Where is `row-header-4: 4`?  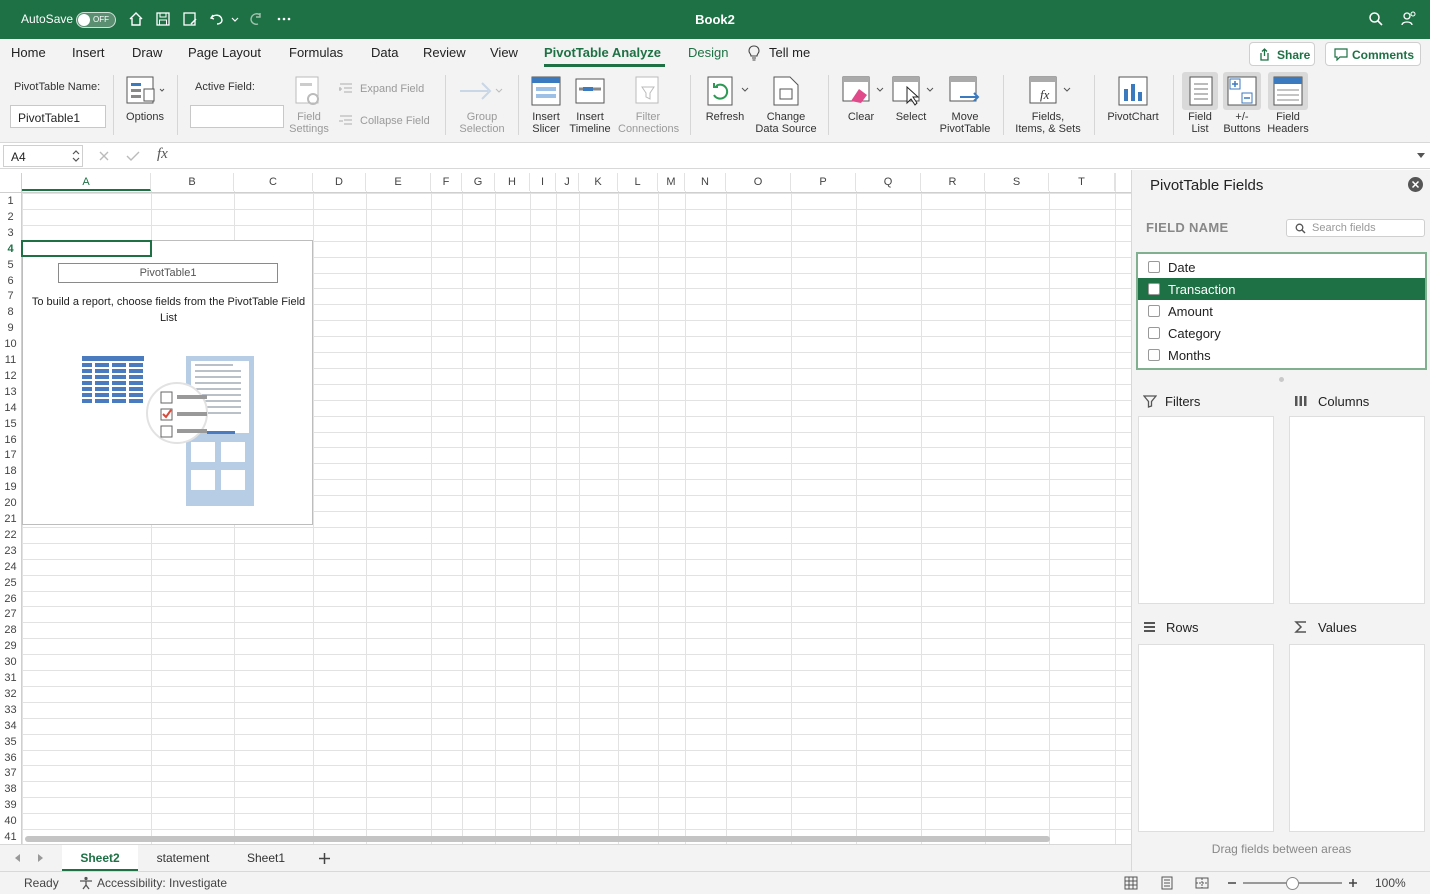 row-header-4: 4 is located at coordinates (10, 249).